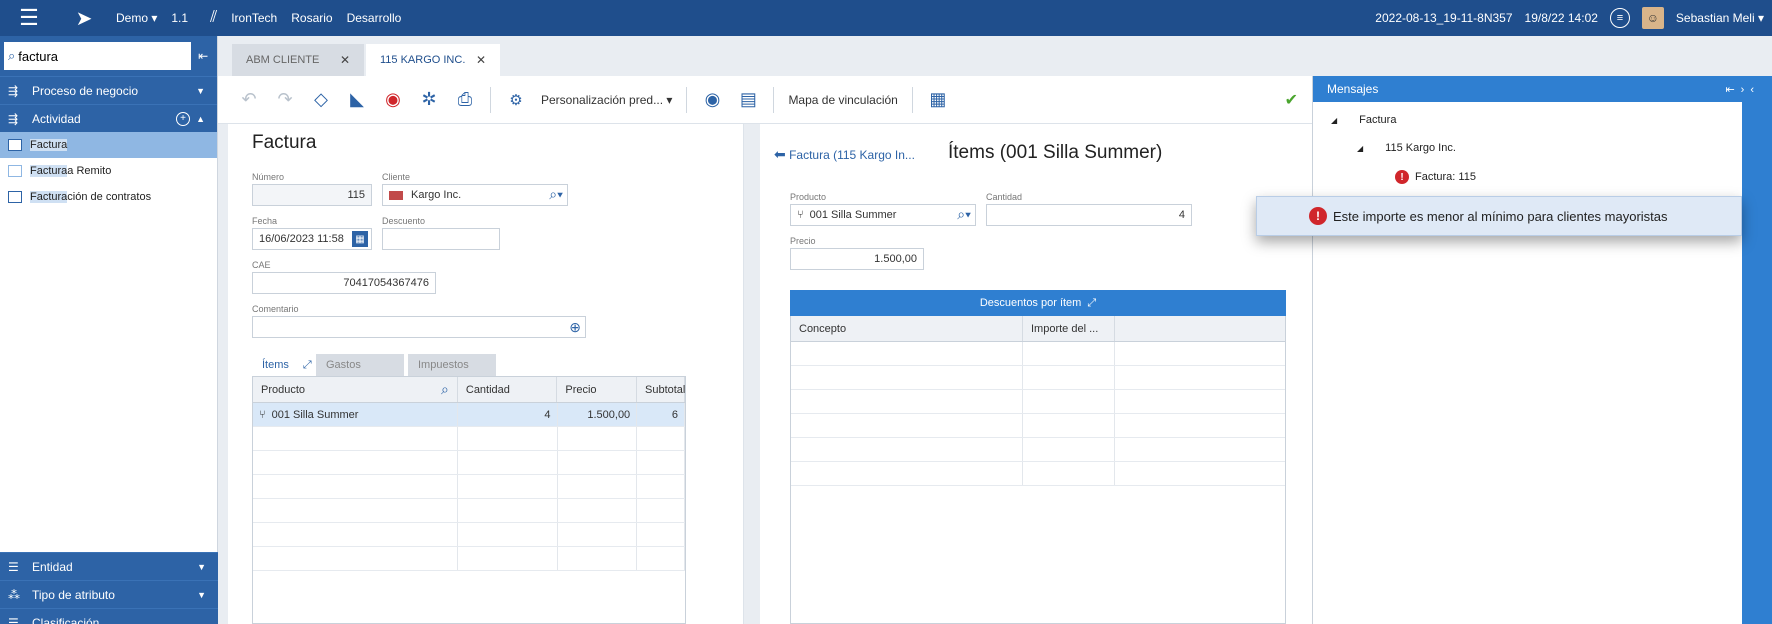 The image size is (1772, 624). I want to click on sidebar-search-row: ⌕ ⇤, so click(108, 56).